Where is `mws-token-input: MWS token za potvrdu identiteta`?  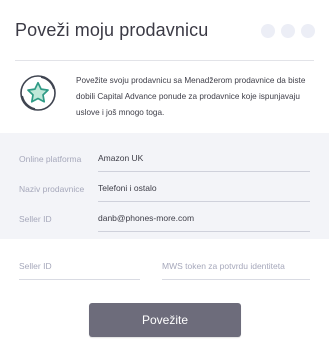 mws-token-input: MWS token za potvrdu identiteta is located at coordinates (236, 268).